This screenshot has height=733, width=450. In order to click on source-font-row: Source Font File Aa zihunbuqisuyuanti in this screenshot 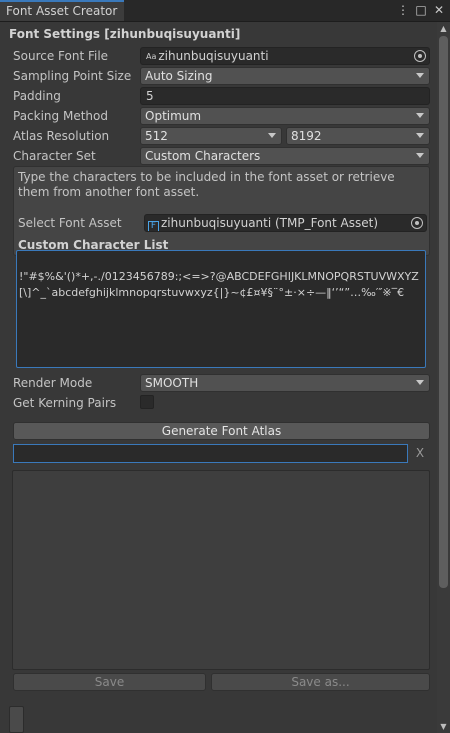, I will do `click(221, 56)`.